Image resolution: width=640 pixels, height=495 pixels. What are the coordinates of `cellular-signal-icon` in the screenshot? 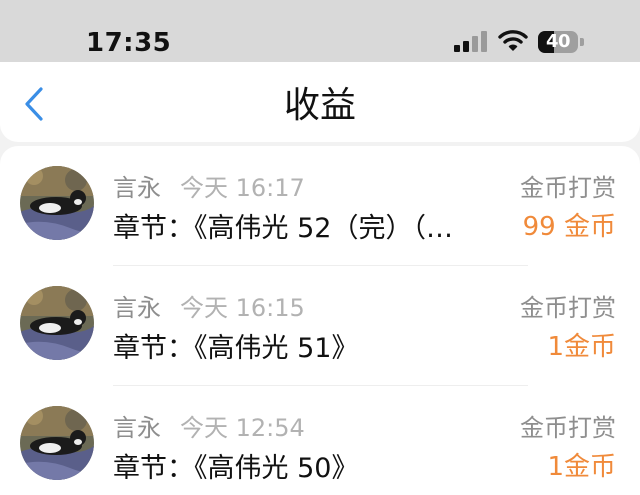 It's located at (471, 41).